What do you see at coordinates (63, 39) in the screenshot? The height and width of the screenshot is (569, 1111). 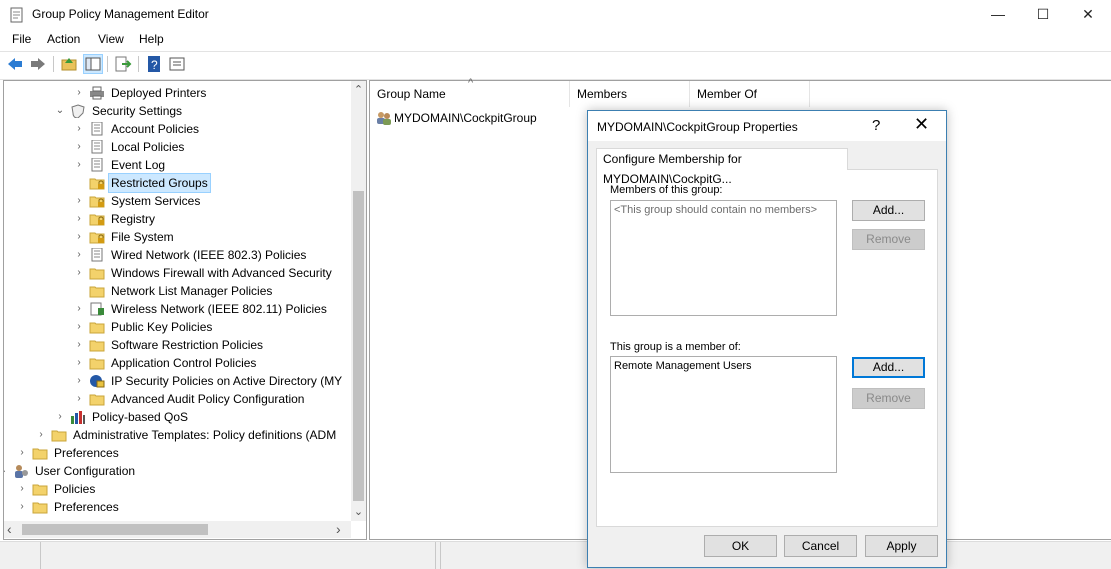 I see `menu-action: Action` at bounding box center [63, 39].